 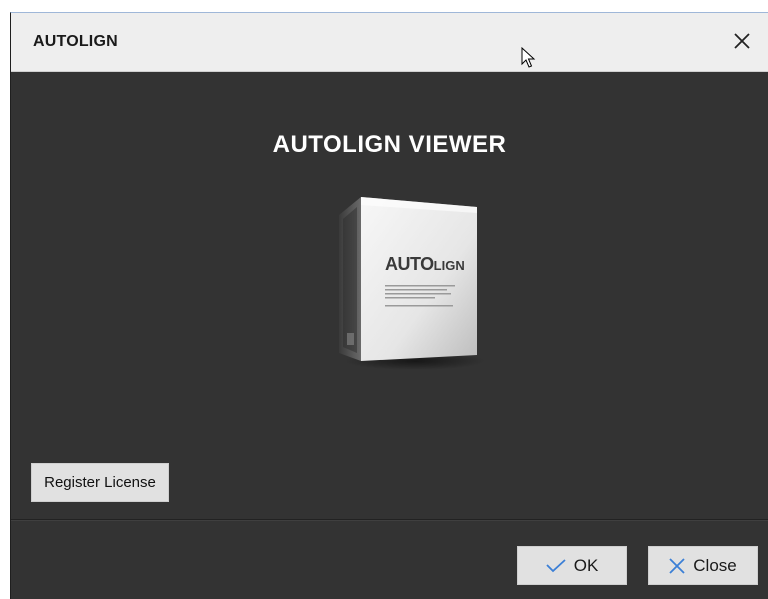 I want to click on checkmark-icon, so click(x=556, y=565).